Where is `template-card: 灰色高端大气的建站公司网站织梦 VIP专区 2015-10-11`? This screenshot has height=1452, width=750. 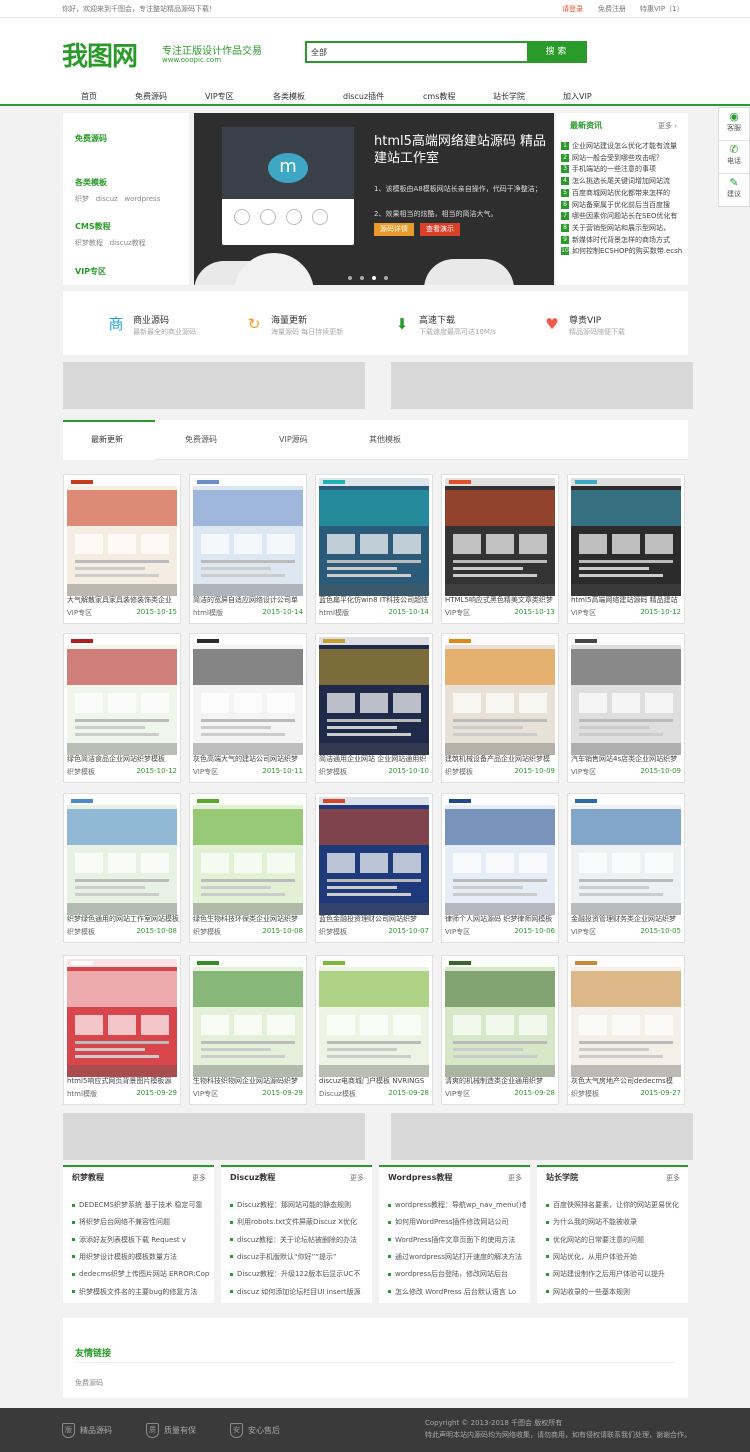 template-card: 灰色高端大气的建站公司网站织梦 VIP专区 2015-10-11 is located at coordinates (248, 708).